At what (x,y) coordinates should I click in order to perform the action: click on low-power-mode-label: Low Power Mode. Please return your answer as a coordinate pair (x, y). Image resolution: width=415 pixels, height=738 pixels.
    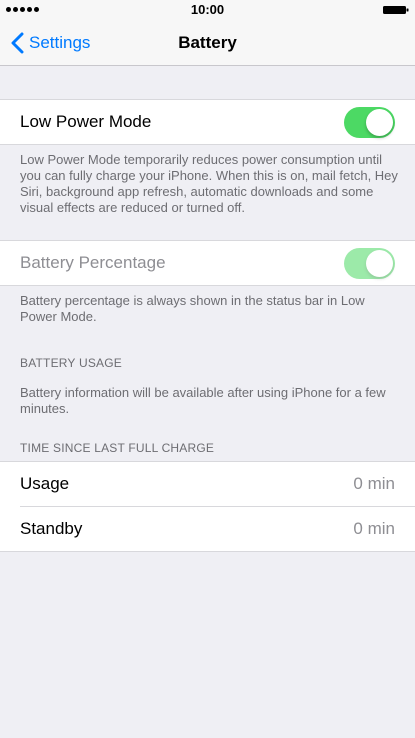
    Looking at the image, I should click on (86, 121).